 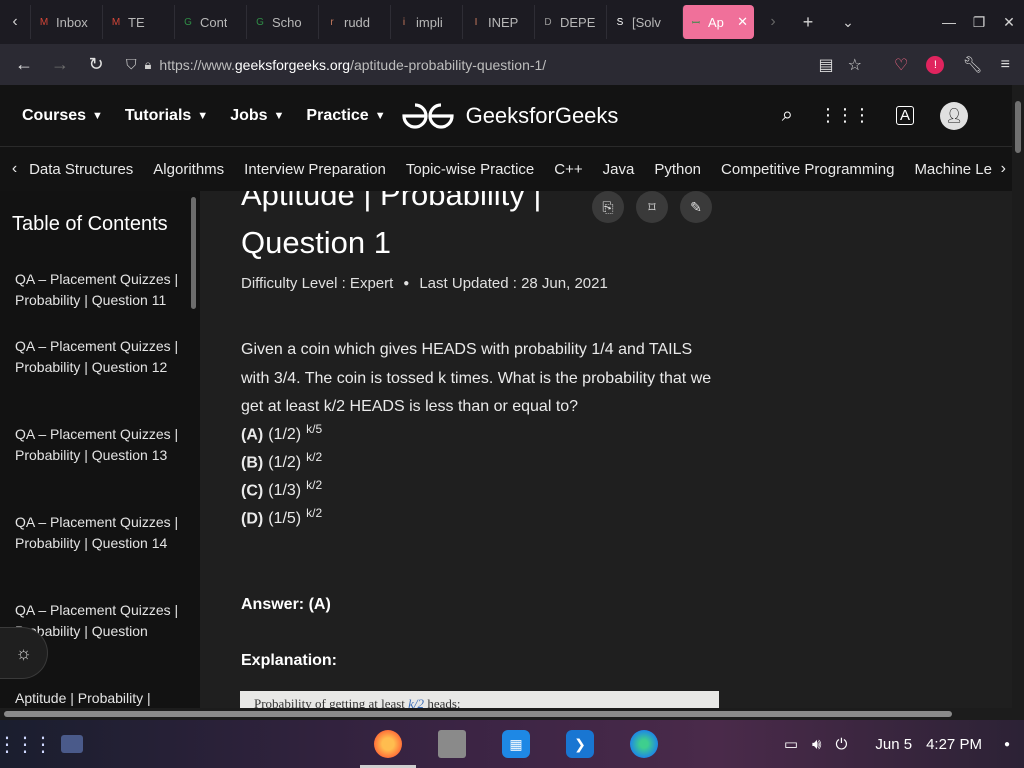 I want to click on answer-option: (B) (1/2) k/2, so click(x=281, y=461).